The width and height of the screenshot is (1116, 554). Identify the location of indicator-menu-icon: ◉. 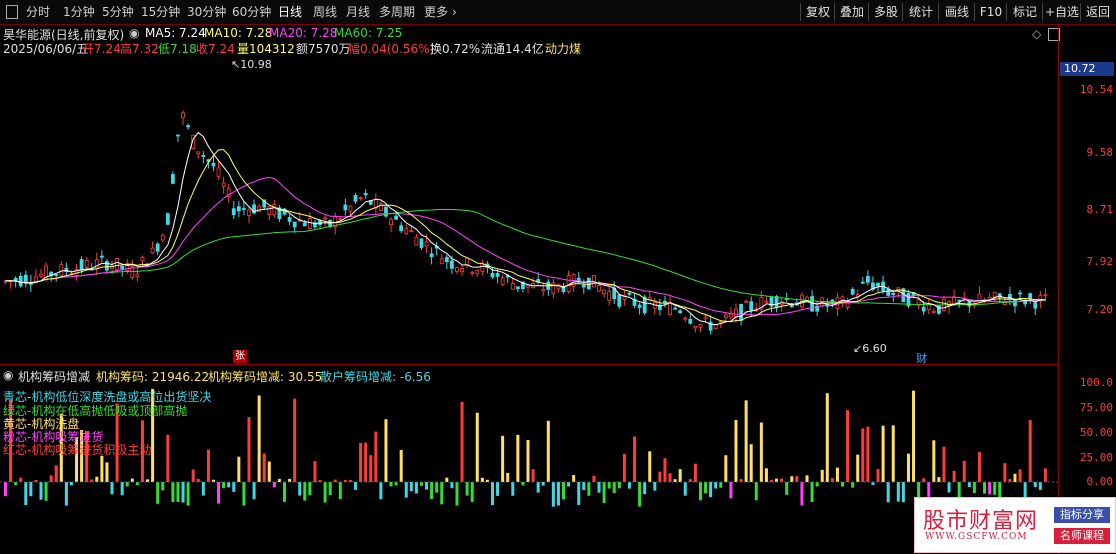
(8, 375).